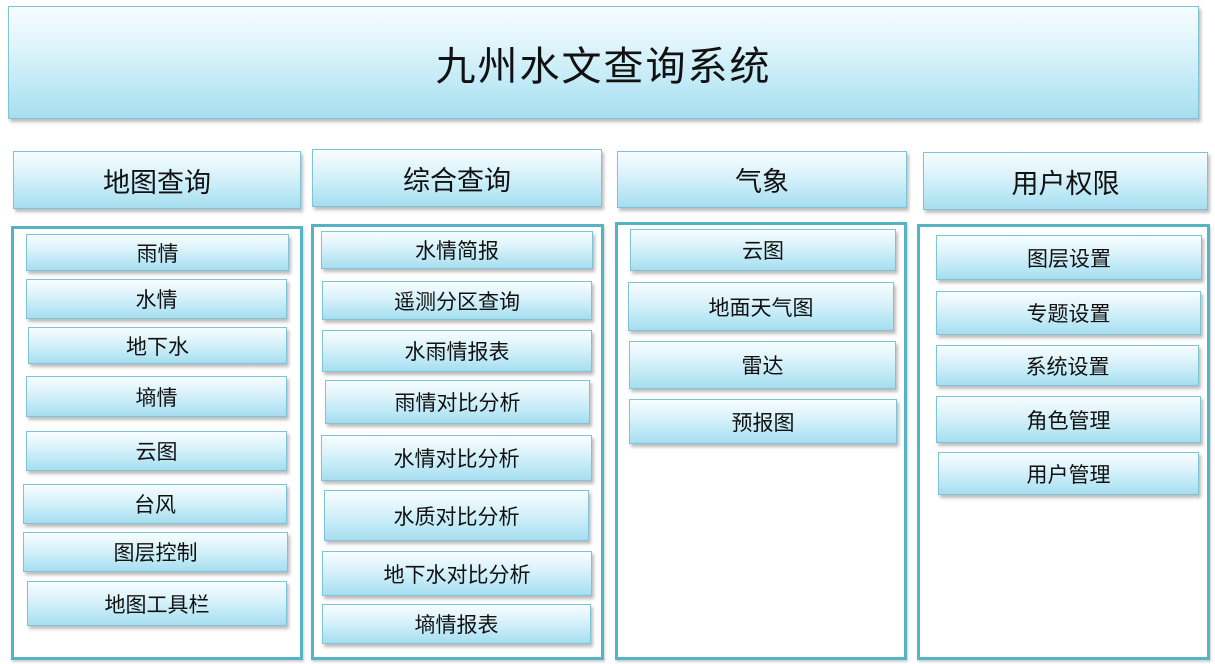 Image resolution: width=1215 pixels, height=664 pixels. Describe the element at coordinates (1067, 365) in the screenshot. I see `menu-item-system-settings: 系统设置` at that location.